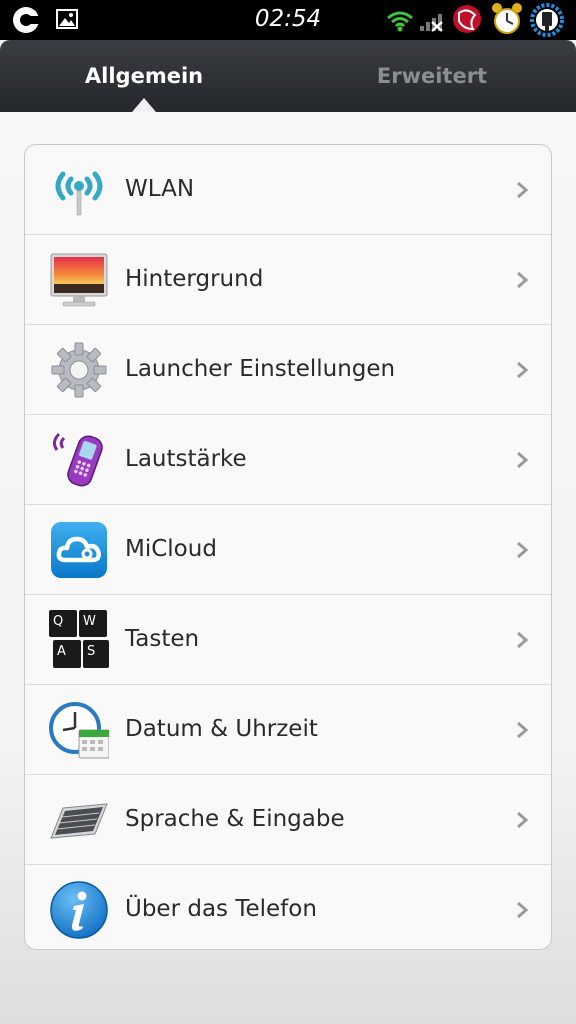 The width and height of the screenshot is (576, 1024). I want to click on settings-item-lautstaerke: Lautstärke, so click(288, 460).